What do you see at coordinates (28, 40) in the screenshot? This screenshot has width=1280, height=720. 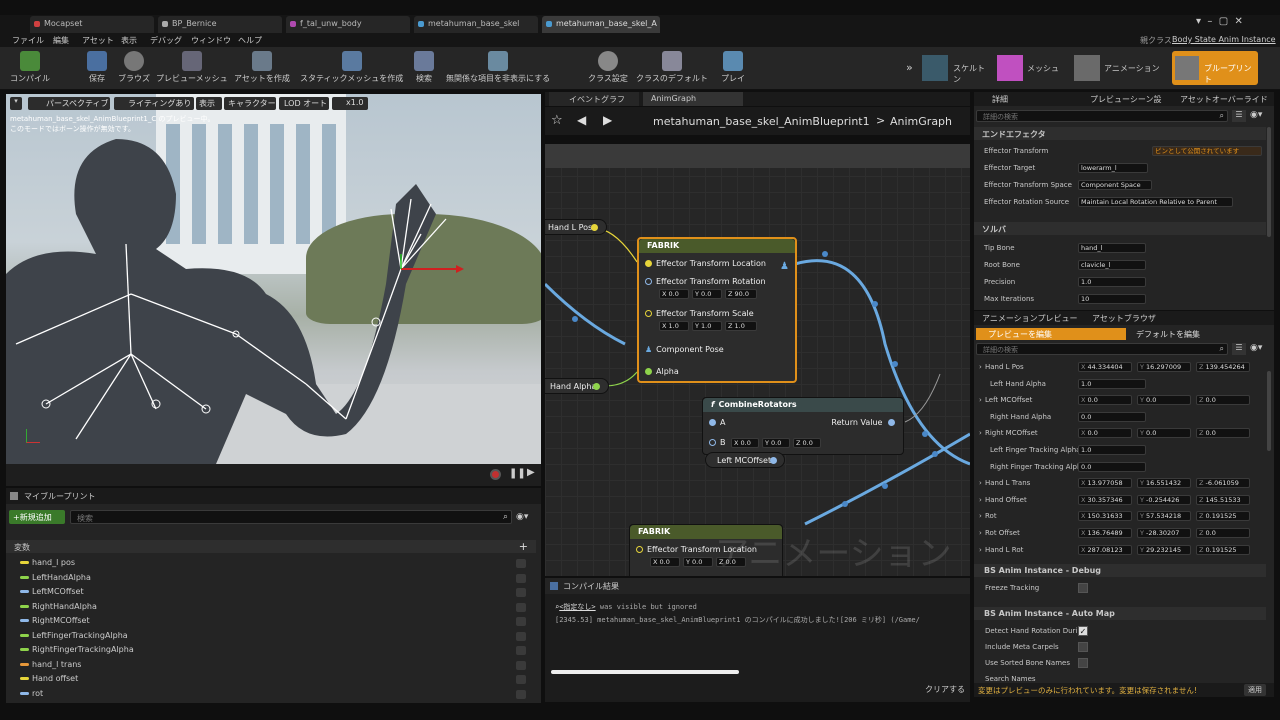 I see `menu-file: ファイル` at bounding box center [28, 40].